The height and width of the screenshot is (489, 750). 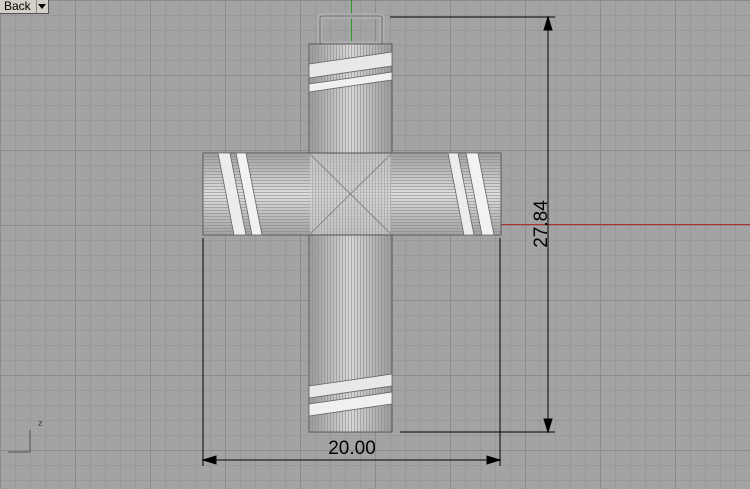 I want to click on width-dimension-label: 20.00, so click(x=352, y=449).